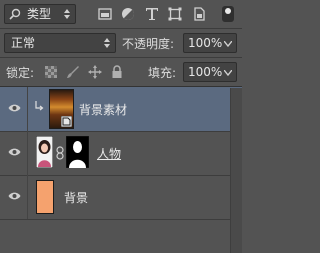 This screenshot has width=320, height=253. I want to click on adjustment-layer-filter-icon, so click(128, 14).